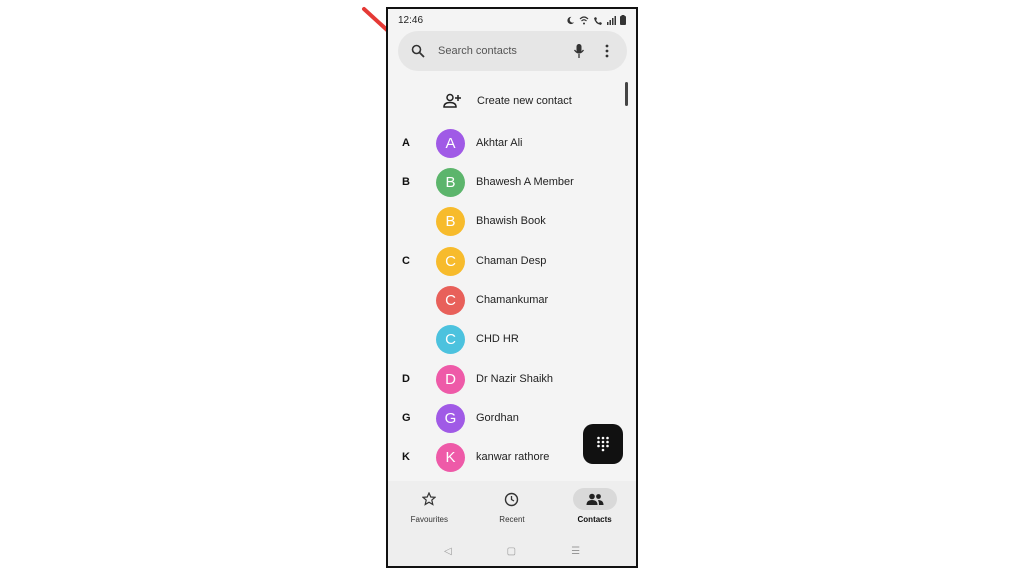 This screenshot has height=576, width=1024. What do you see at coordinates (406, 143) in the screenshot?
I see `section-letter: A` at bounding box center [406, 143].